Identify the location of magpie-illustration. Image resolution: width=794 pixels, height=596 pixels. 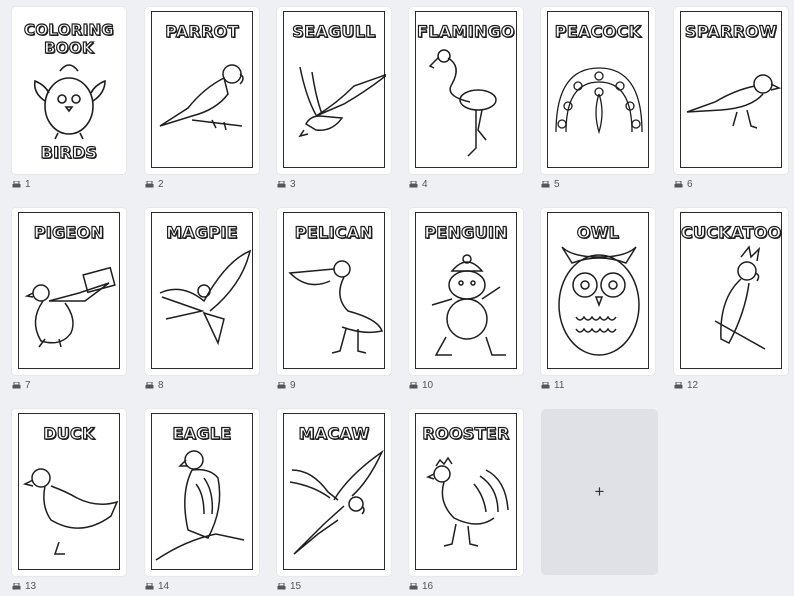
(205, 297).